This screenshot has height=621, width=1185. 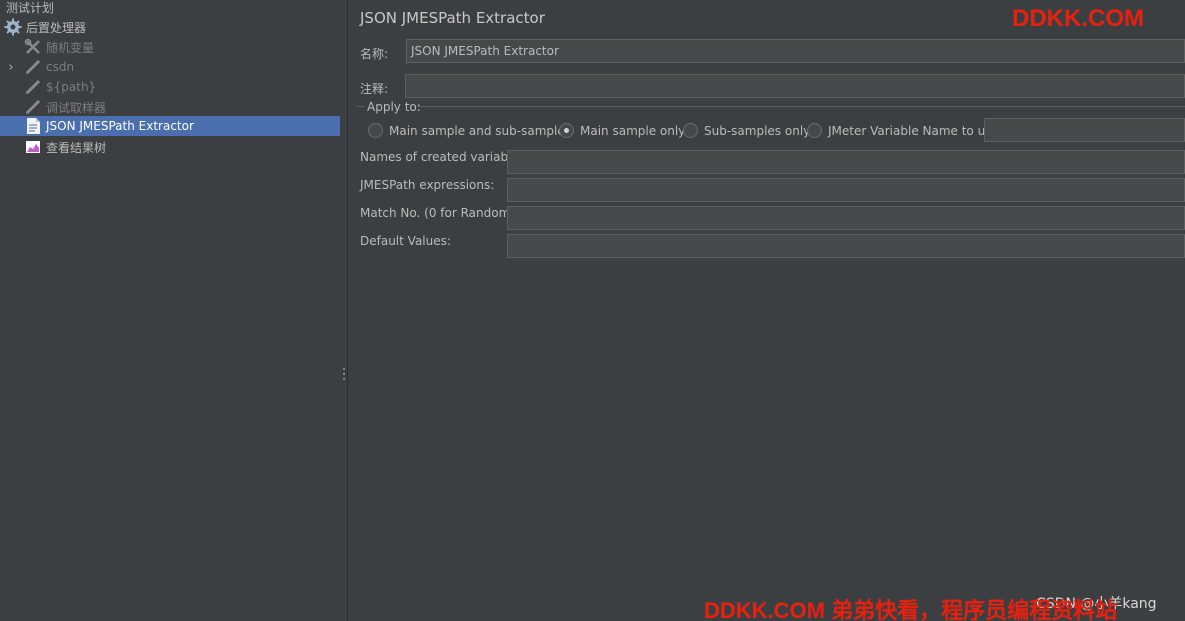 I want to click on tree-item-label: 调试取样器, so click(x=76, y=107).